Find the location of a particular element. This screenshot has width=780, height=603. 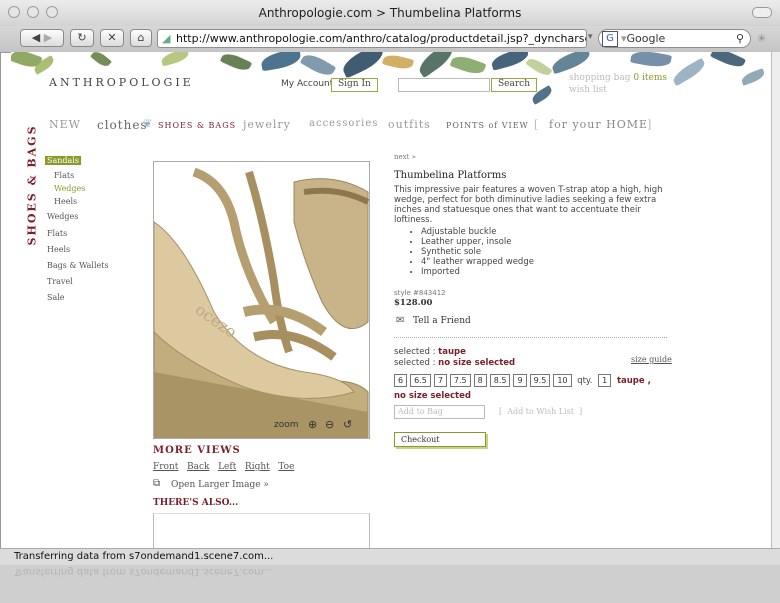

size-guide-link: size guide is located at coordinates (651, 359).